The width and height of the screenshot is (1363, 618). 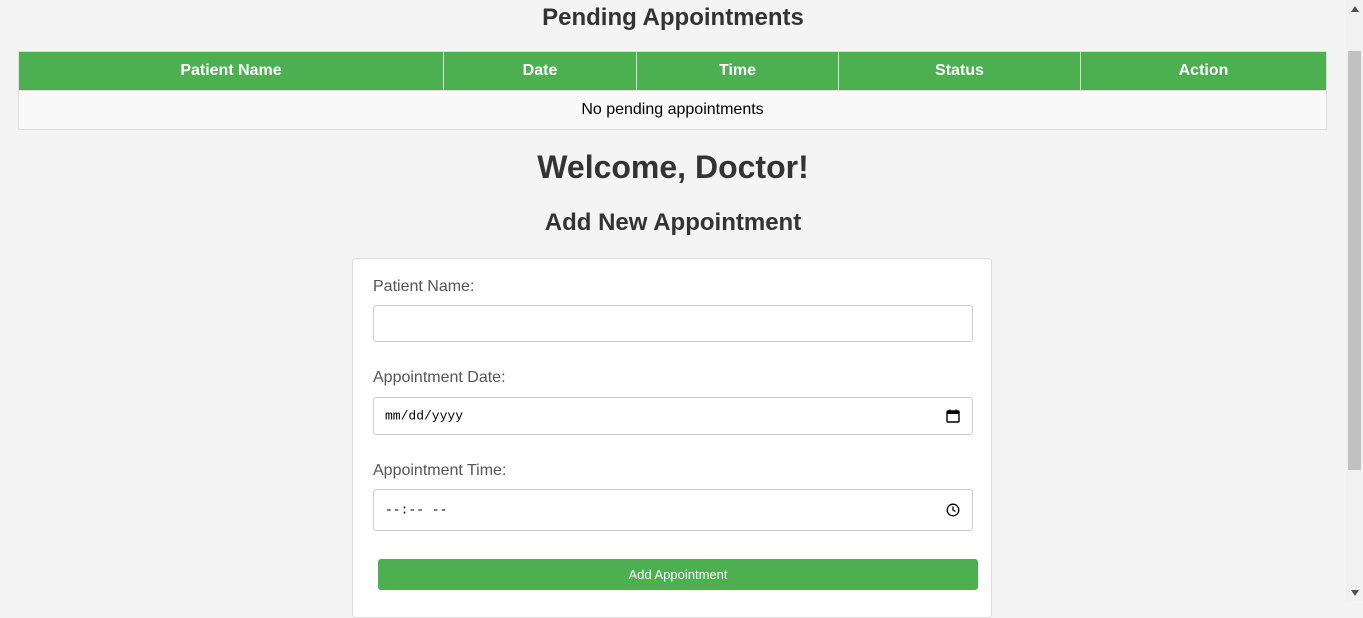 What do you see at coordinates (540, 71) in the screenshot?
I see `column-header-date: Date` at bounding box center [540, 71].